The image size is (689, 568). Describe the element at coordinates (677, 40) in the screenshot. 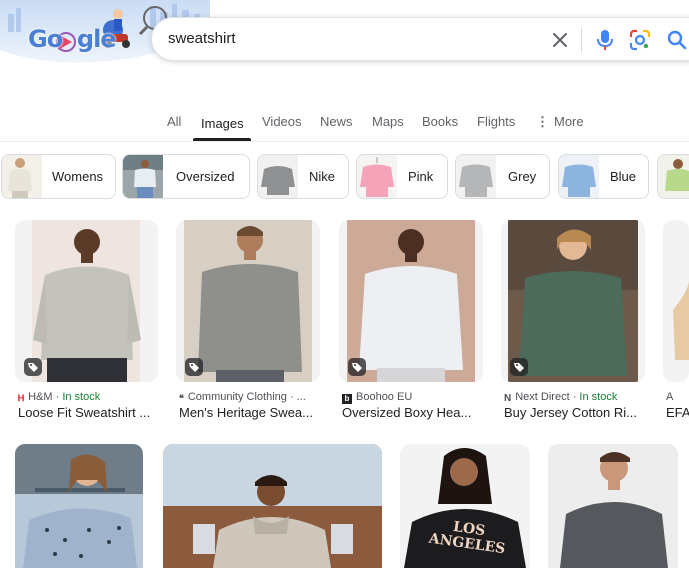

I see `search-icon` at that location.